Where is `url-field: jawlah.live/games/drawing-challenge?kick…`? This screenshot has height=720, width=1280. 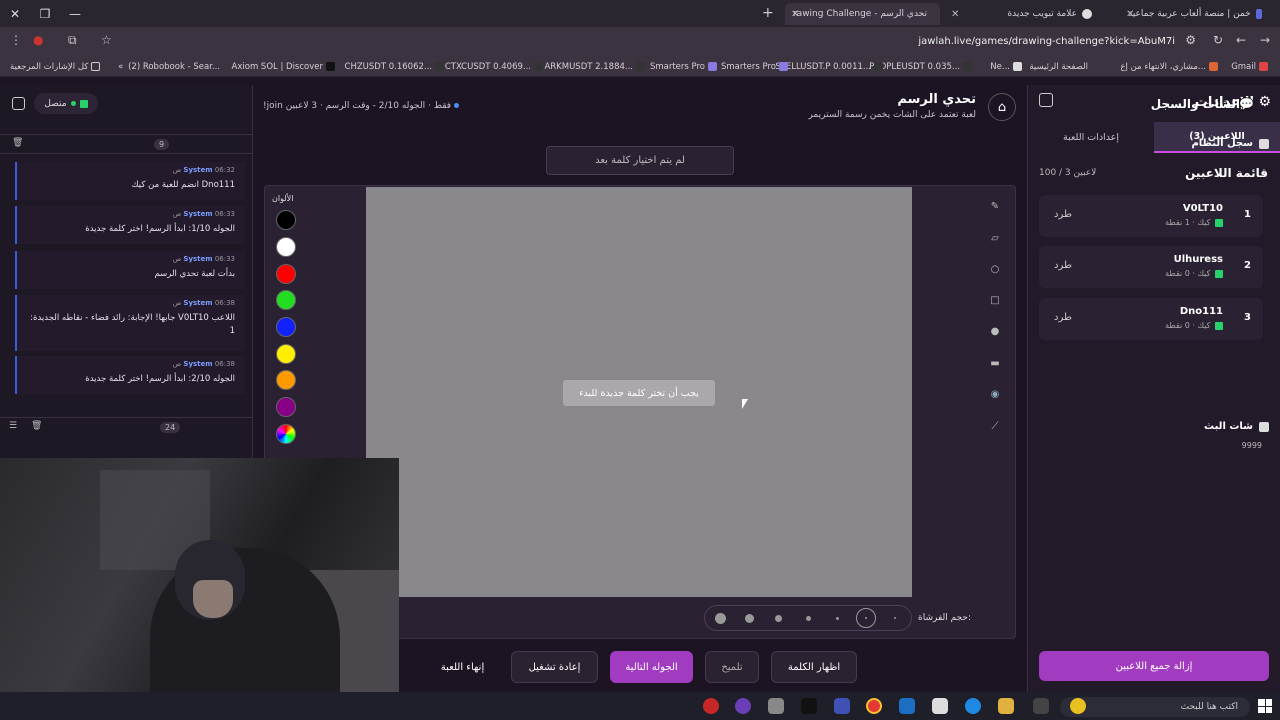
url-field: jawlah.live/games/drawing-challenge?kick… is located at coordinates (1046, 41).